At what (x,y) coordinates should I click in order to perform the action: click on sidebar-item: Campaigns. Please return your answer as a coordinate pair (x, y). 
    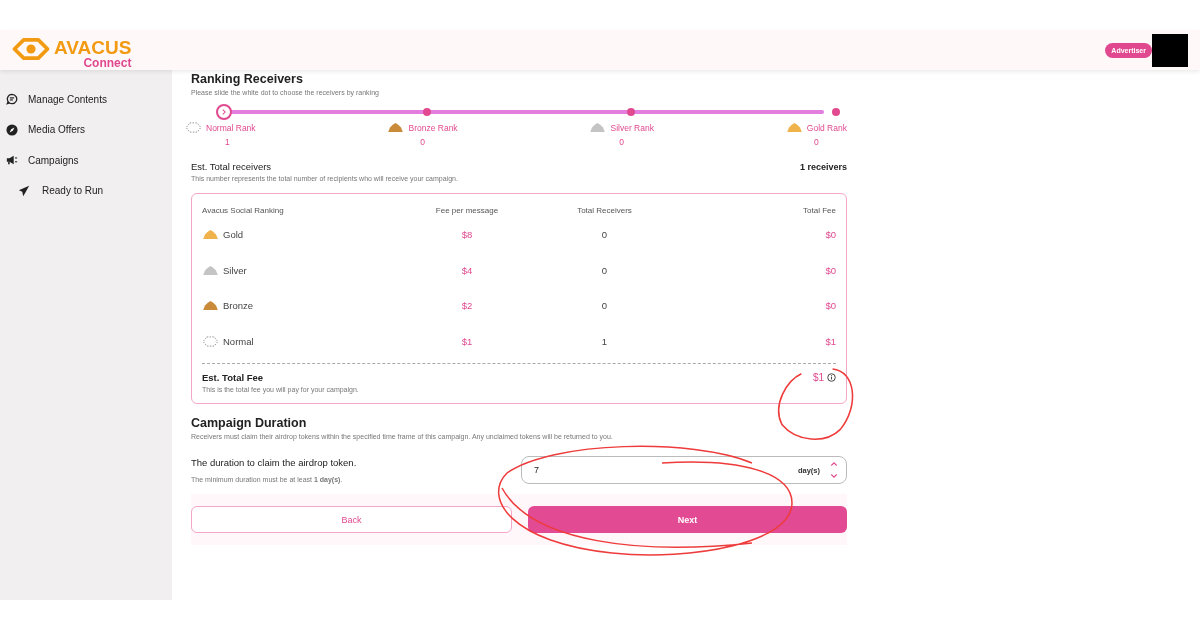
    Looking at the image, I should click on (86, 160).